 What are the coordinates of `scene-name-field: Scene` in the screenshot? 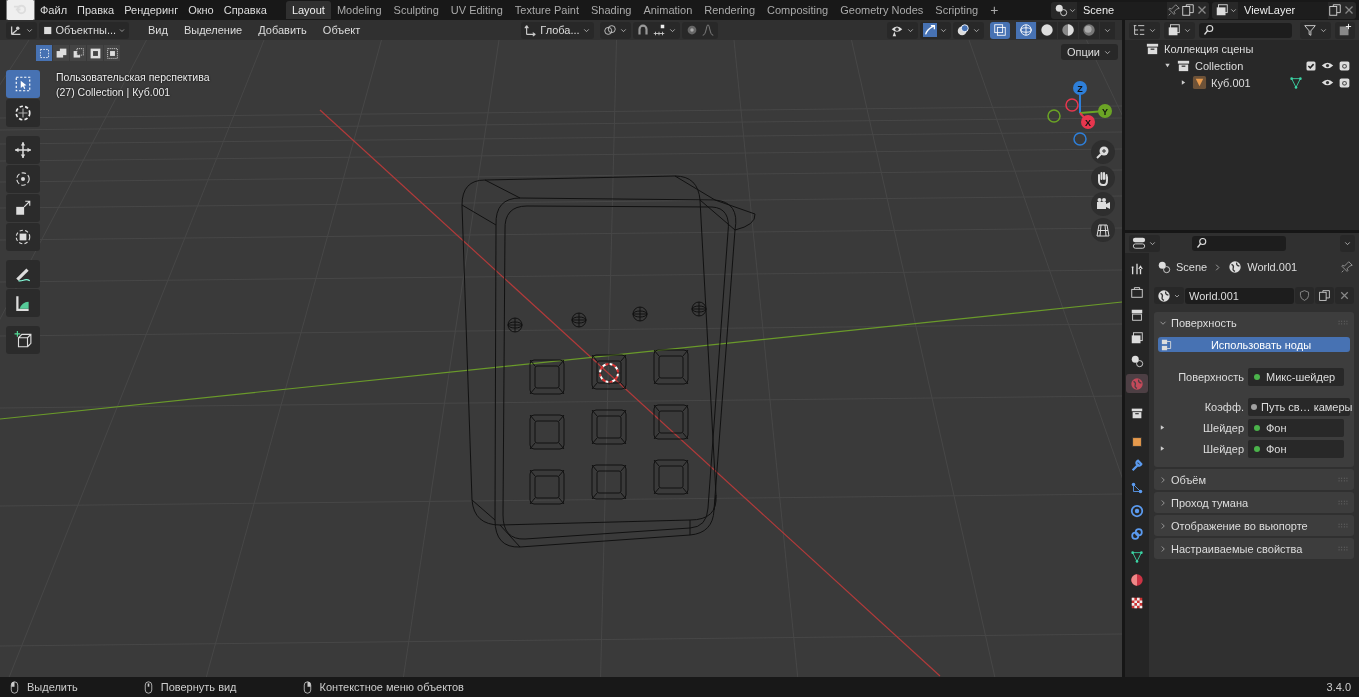 It's located at (1122, 10).